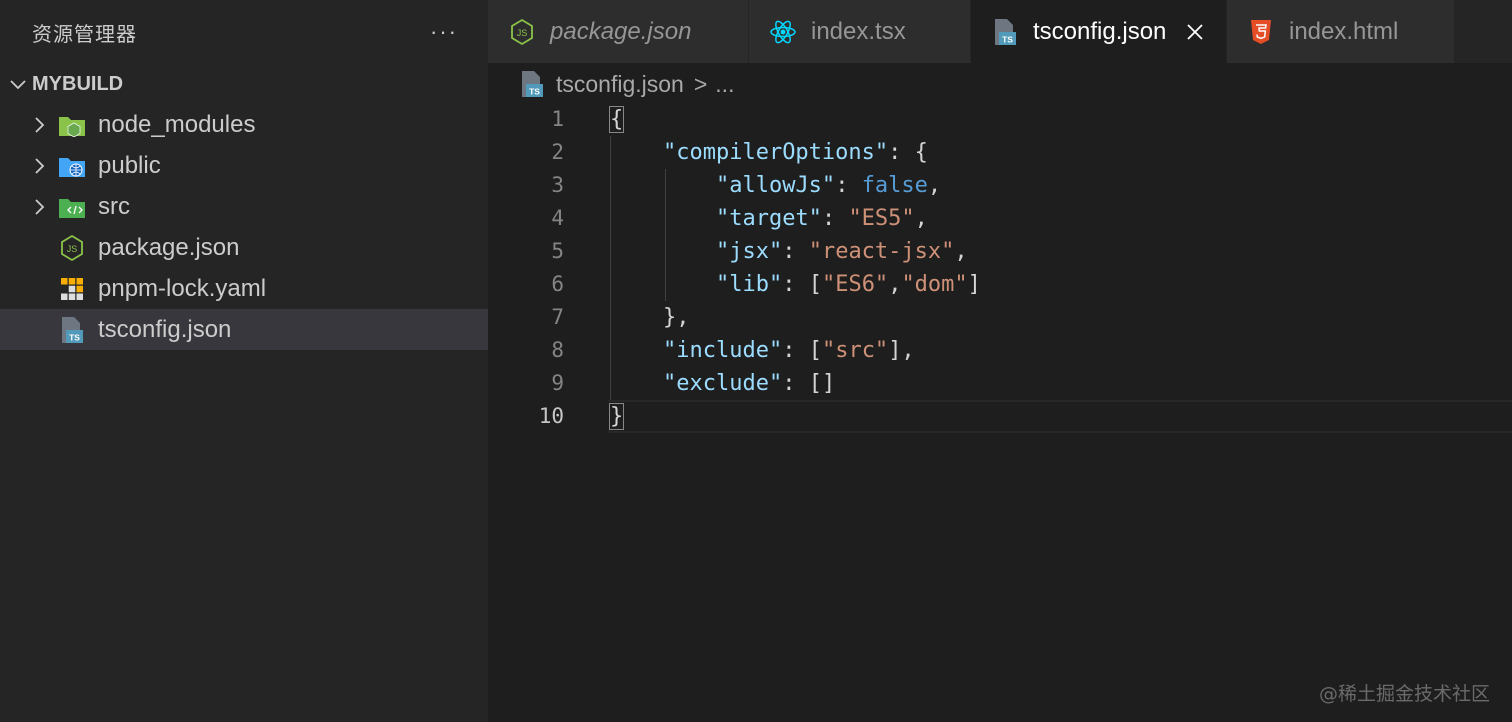 This screenshot has height=722, width=1512. I want to click on line-number: 3, so click(557, 185).